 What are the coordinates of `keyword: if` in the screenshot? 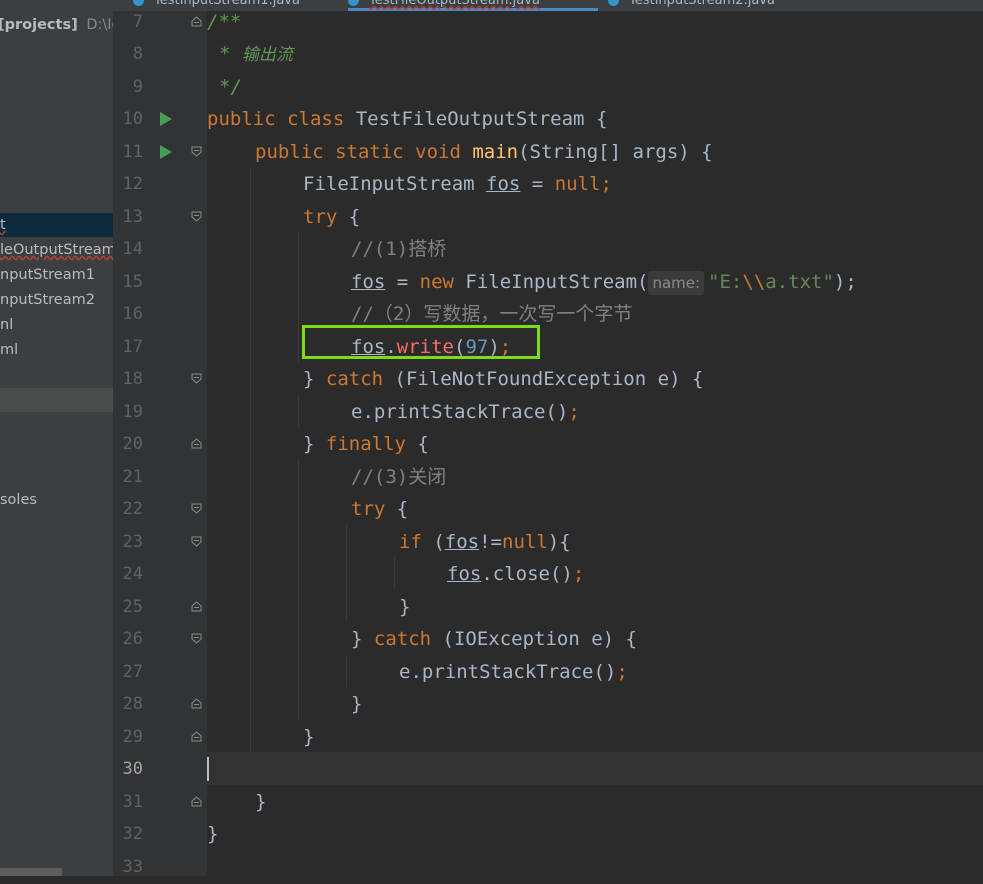 It's located at (410, 542).